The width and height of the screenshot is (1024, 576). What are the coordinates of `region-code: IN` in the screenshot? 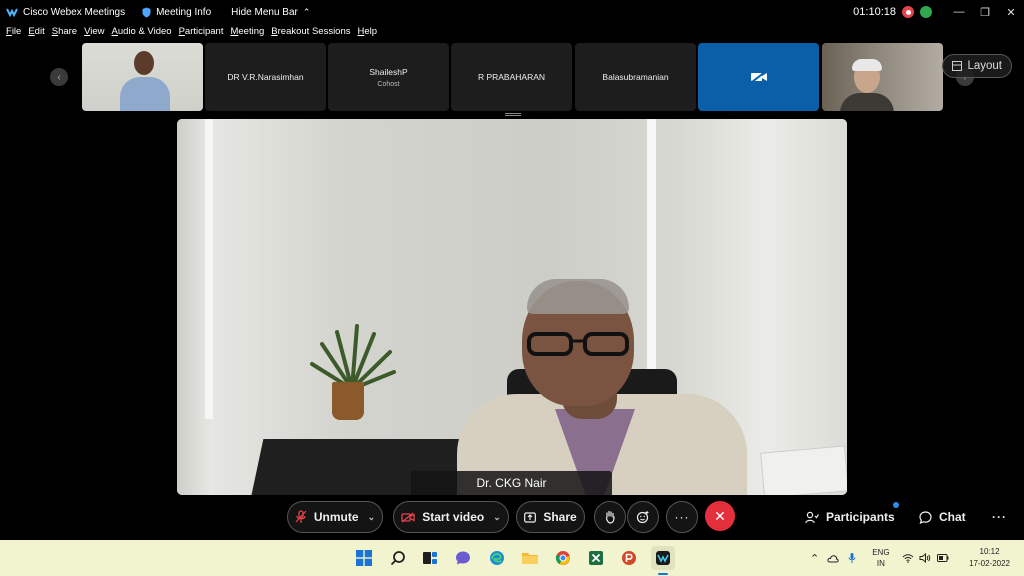 It's located at (880, 563).